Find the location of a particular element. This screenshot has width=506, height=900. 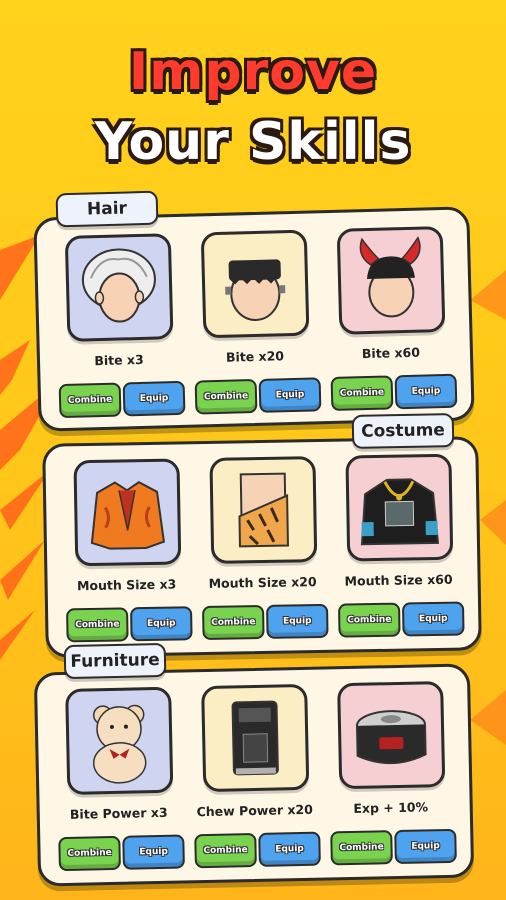

teddy-bear-icon is located at coordinates (119, 740).